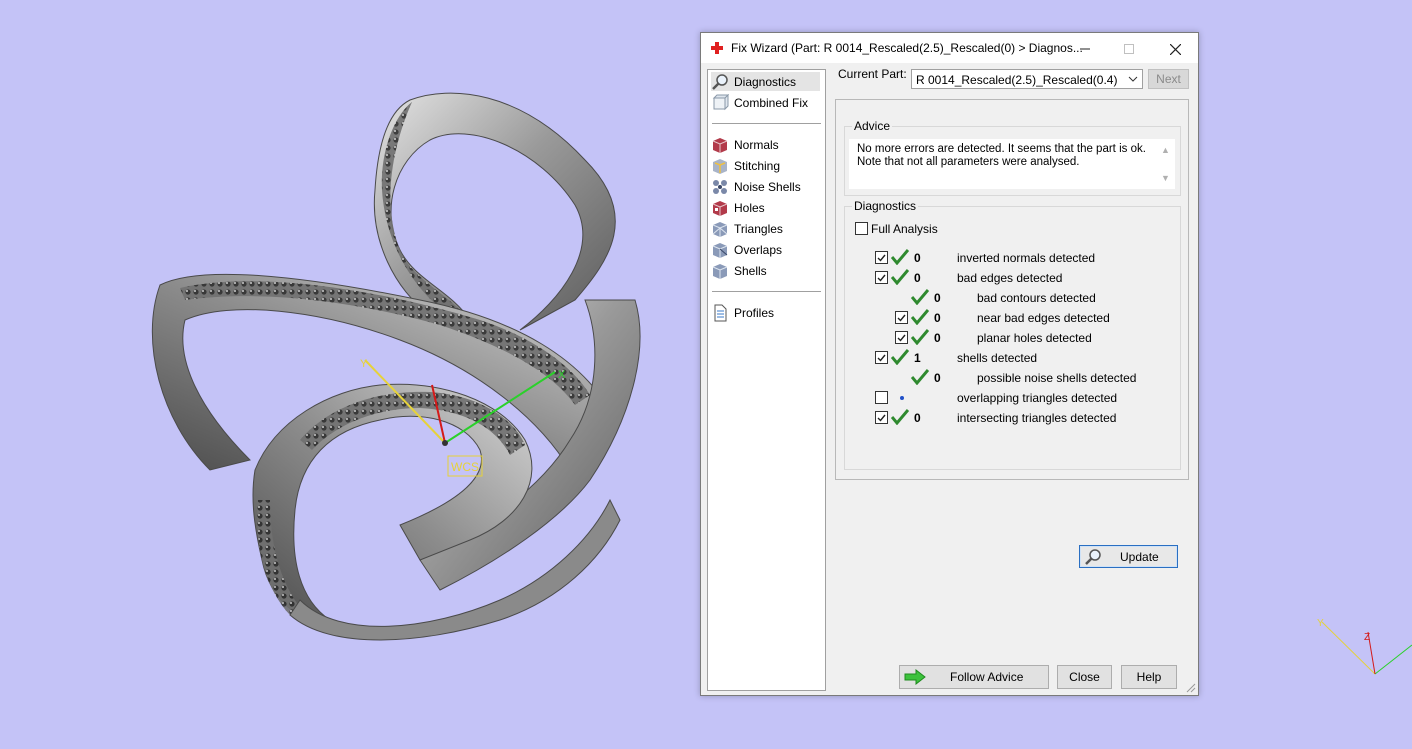 The image size is (1412, 749). I want to click on diagnostic-label: planar holes detected, so click(1034, 338).